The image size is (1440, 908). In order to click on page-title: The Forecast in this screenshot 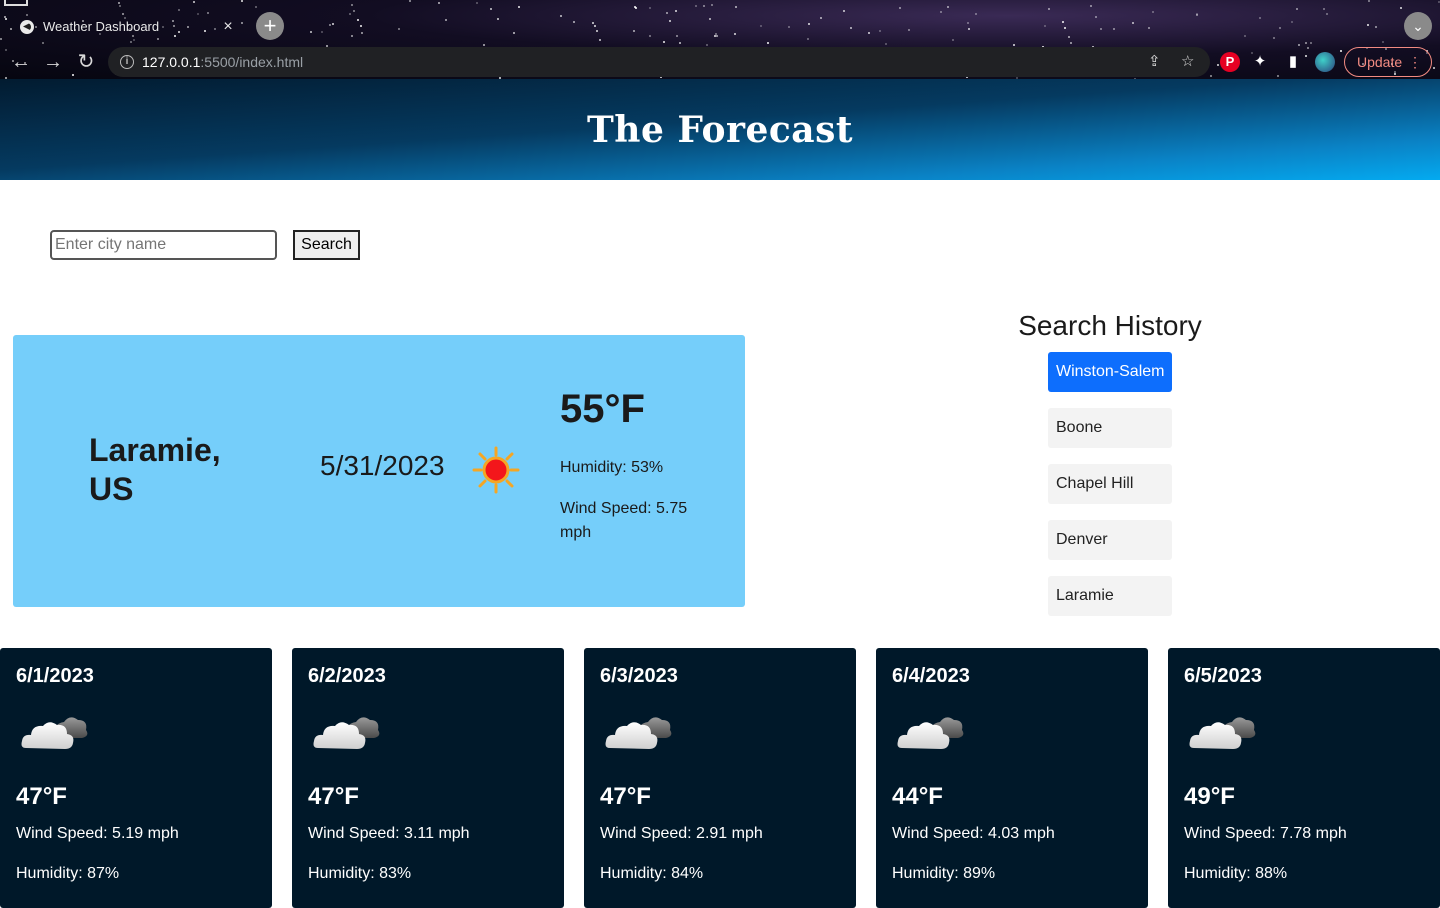, I will do `click(719, 129)`.